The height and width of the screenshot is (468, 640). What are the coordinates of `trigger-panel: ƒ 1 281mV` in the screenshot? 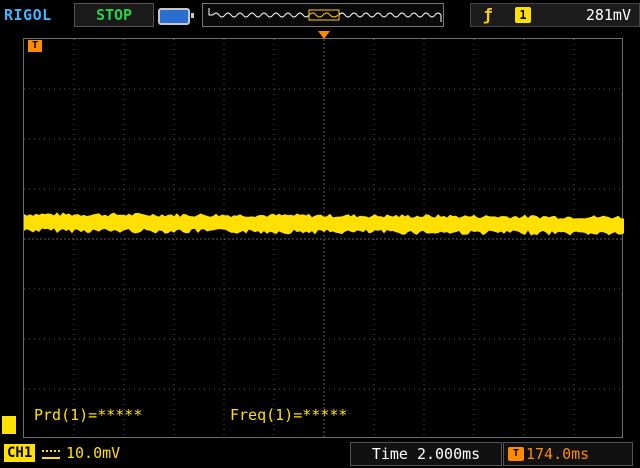 It's located at (555, 15).